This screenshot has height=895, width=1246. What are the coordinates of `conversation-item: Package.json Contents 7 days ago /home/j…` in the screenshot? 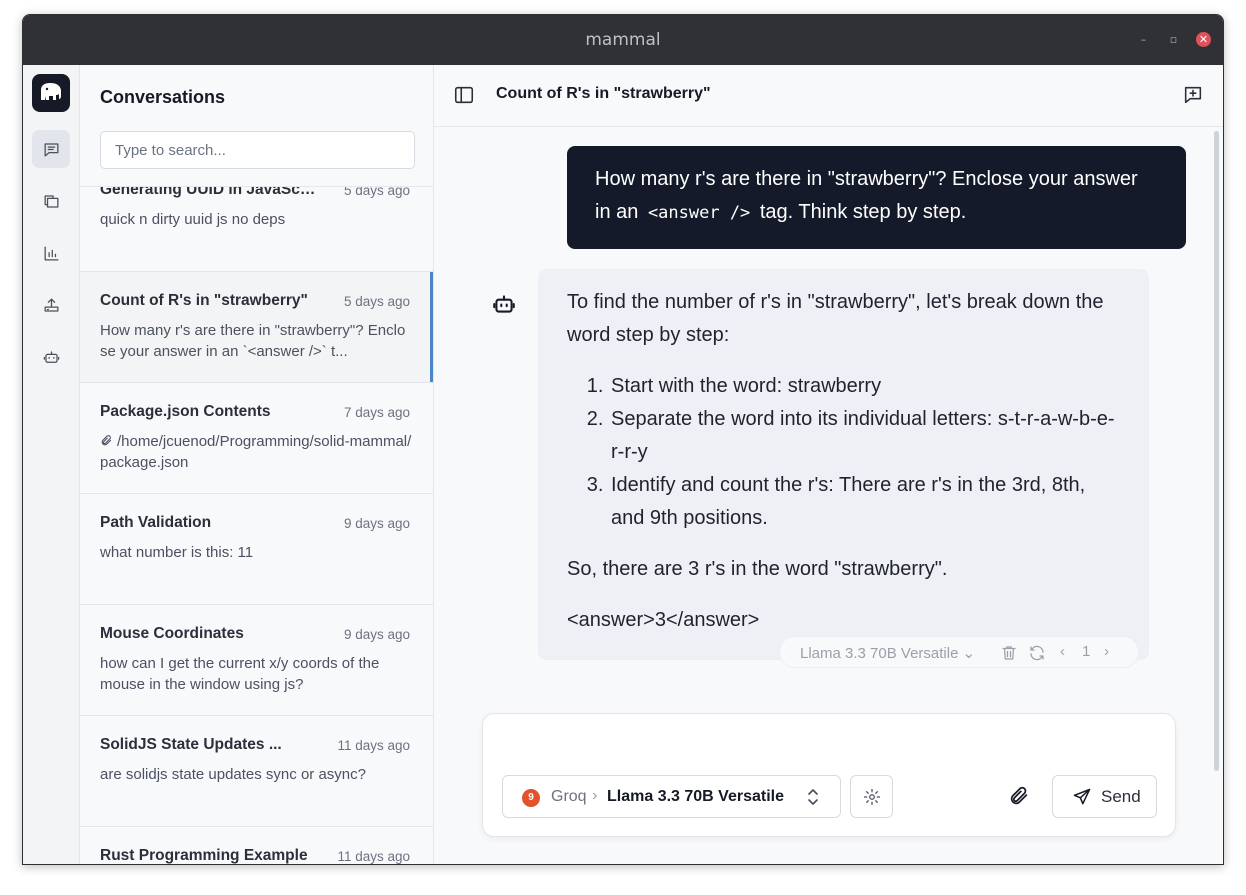 It's located at (256, 438).